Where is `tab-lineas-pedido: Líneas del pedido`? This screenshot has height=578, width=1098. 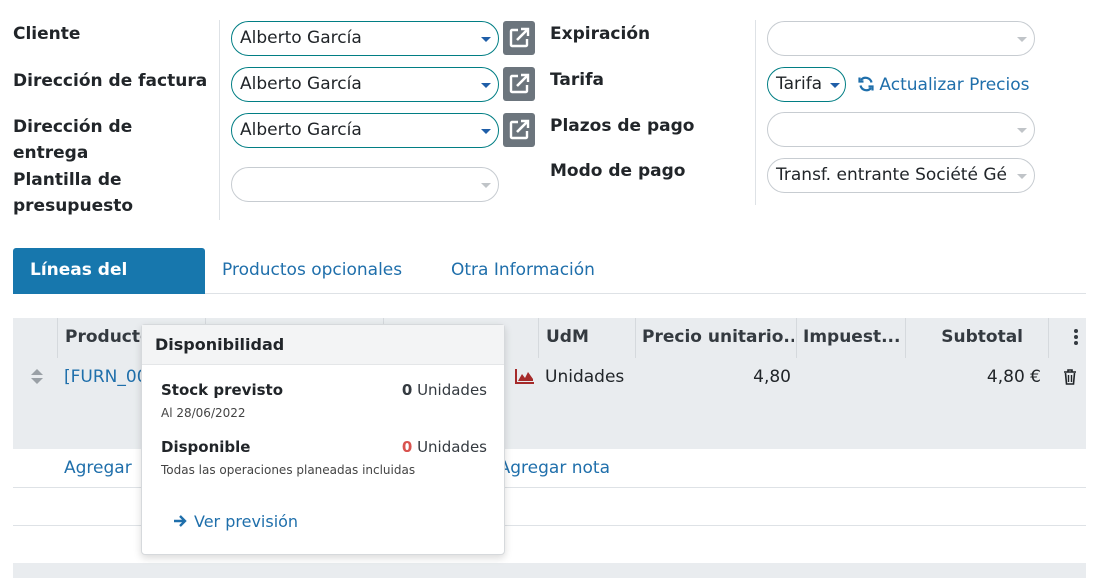
tab-lineas-pedido: Líneas del pedido is located at coordinates (109, 286).